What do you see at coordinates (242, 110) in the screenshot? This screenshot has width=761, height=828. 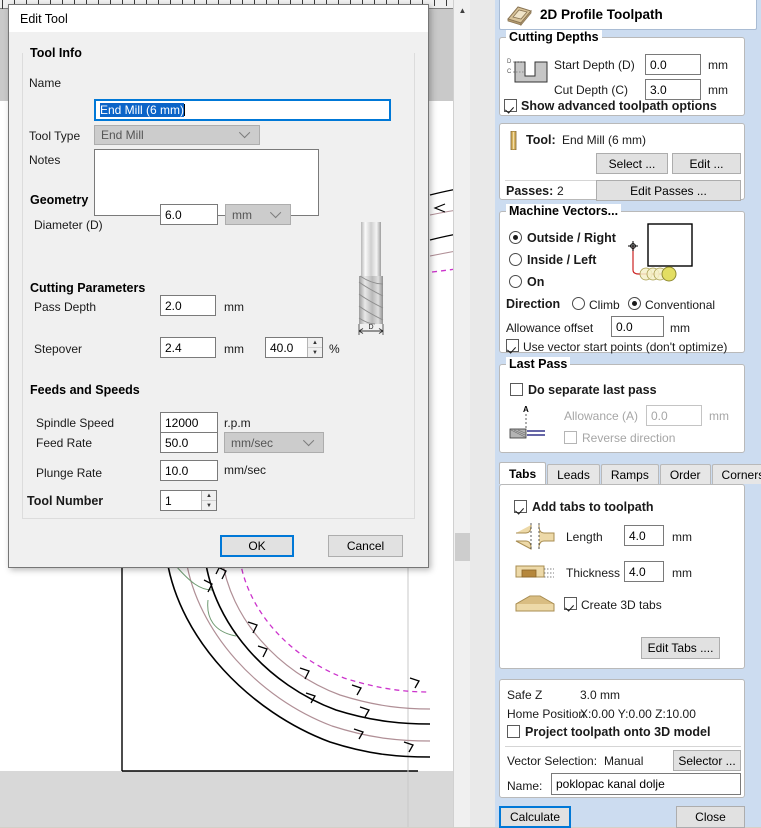 I see `tool-name-input: End Mill (6 mm)` at bounding box center [242, 110].